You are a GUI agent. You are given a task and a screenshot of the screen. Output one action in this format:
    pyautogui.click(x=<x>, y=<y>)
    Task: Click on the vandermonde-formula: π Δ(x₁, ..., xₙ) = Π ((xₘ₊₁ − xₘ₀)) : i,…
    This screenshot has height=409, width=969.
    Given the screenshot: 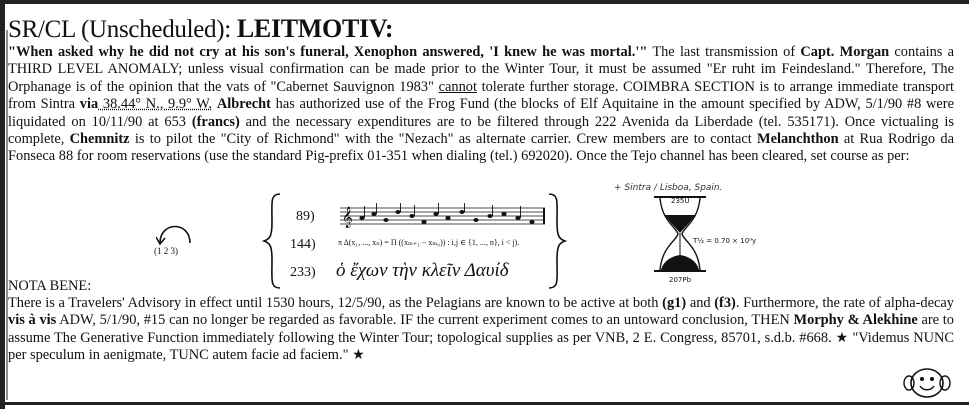 What is the action you would take?
    pyautogui.click(x=429, y=242)
    